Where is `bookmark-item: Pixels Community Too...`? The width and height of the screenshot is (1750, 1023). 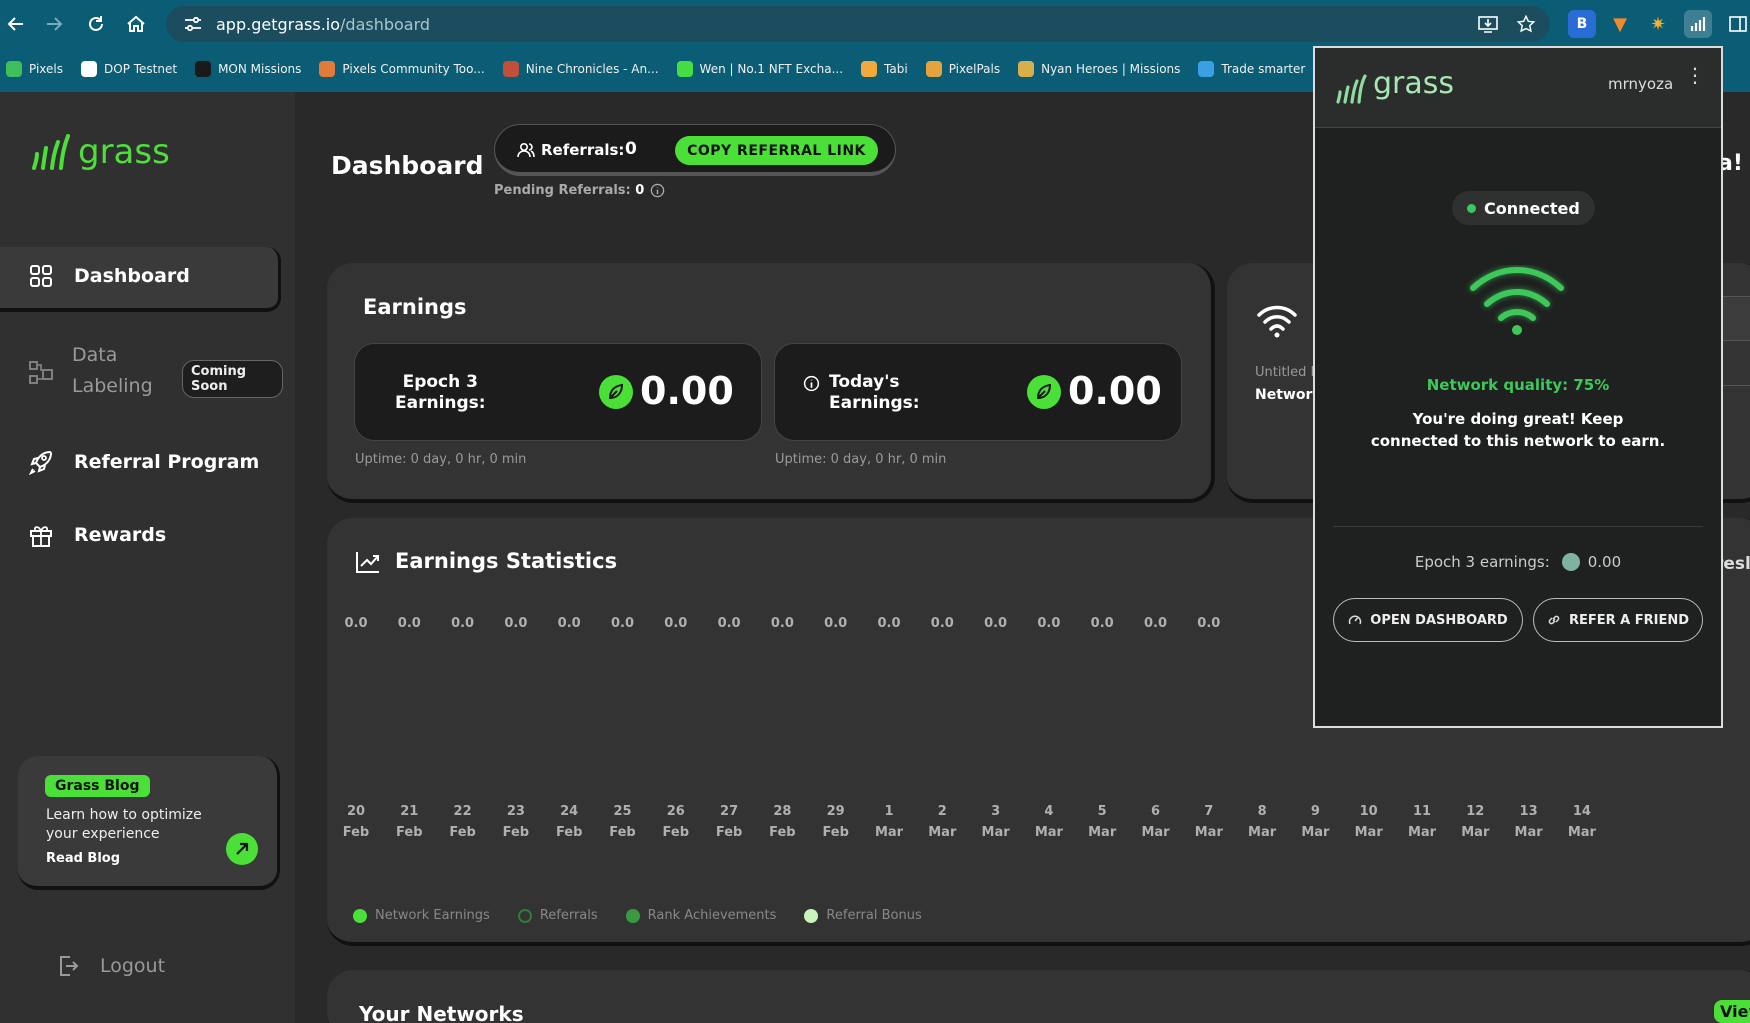 bookmark-item: Pixels Community Too... is located at coordinates (402, 69).